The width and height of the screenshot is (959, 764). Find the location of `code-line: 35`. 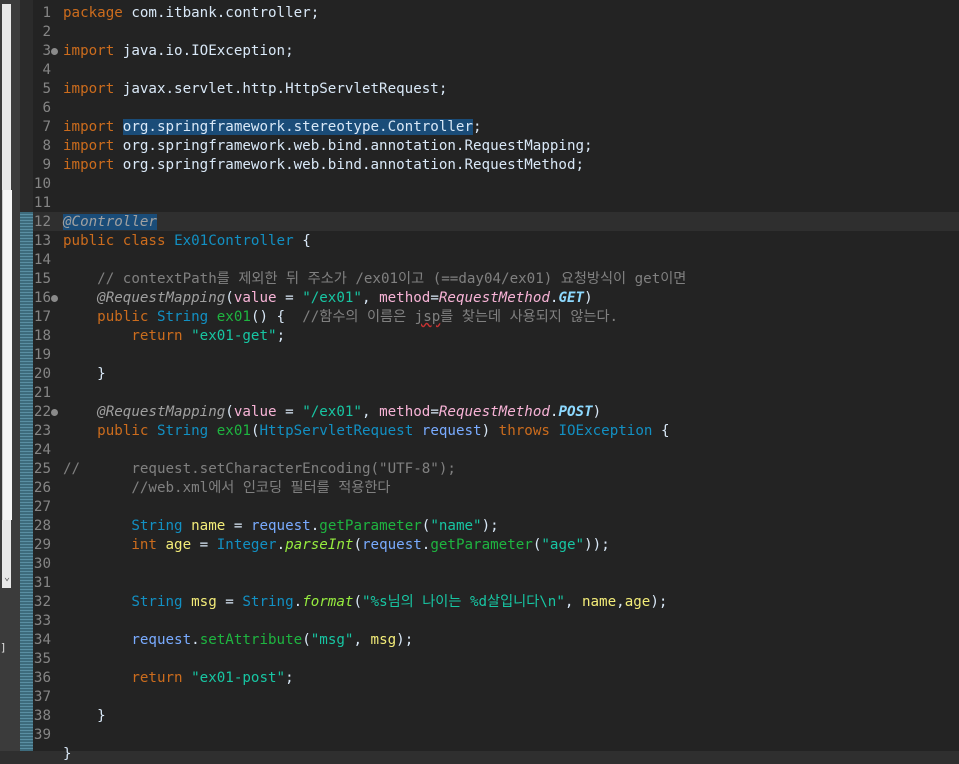

code-line: 35 is located at coordinates (496, 659).